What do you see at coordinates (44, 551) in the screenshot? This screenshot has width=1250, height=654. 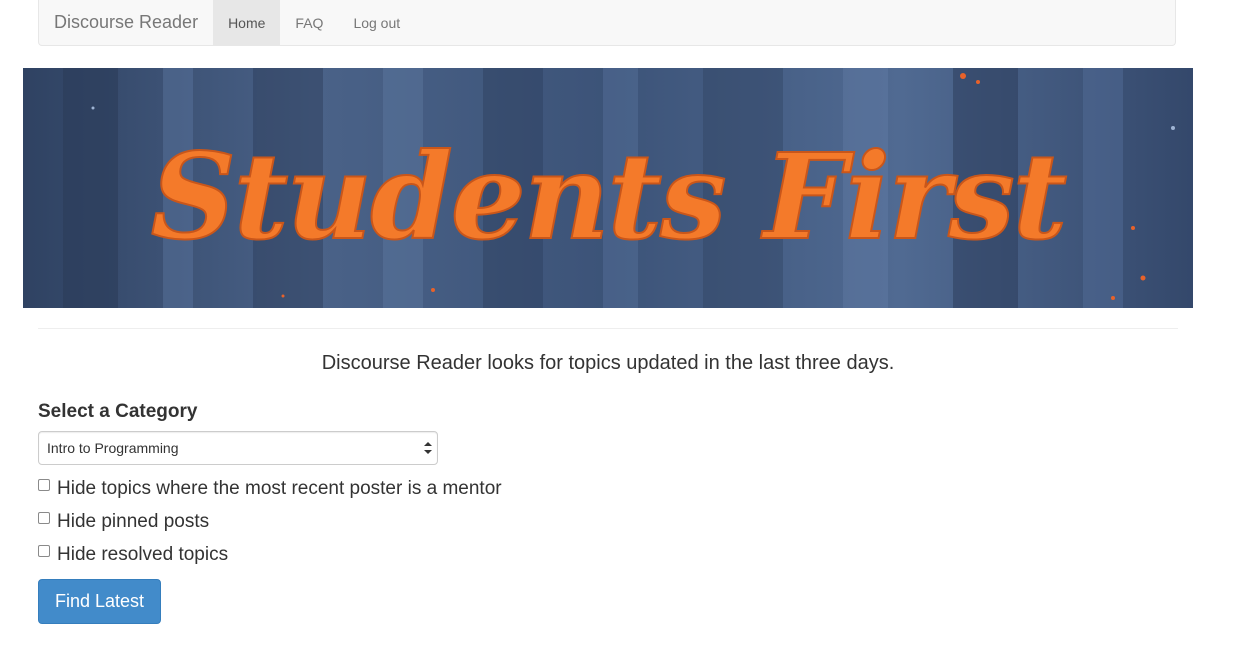 I see `hide-resolved-checkbox` at bounding box center [44, 551].